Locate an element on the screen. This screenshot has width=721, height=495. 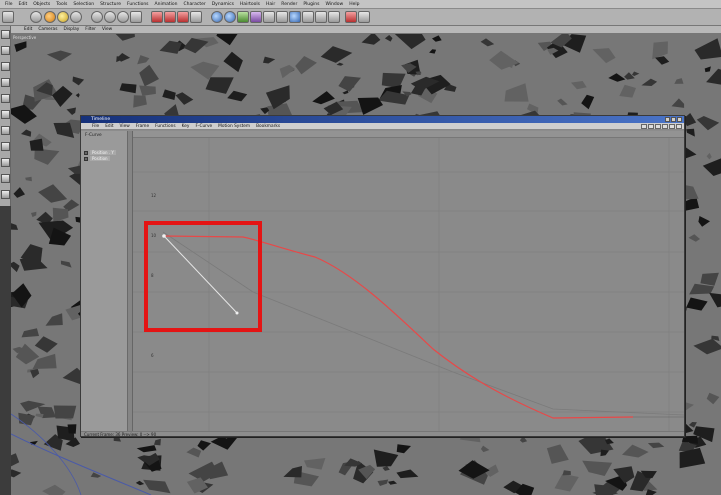
menu-window: Window is located at coordinates (334, 4).